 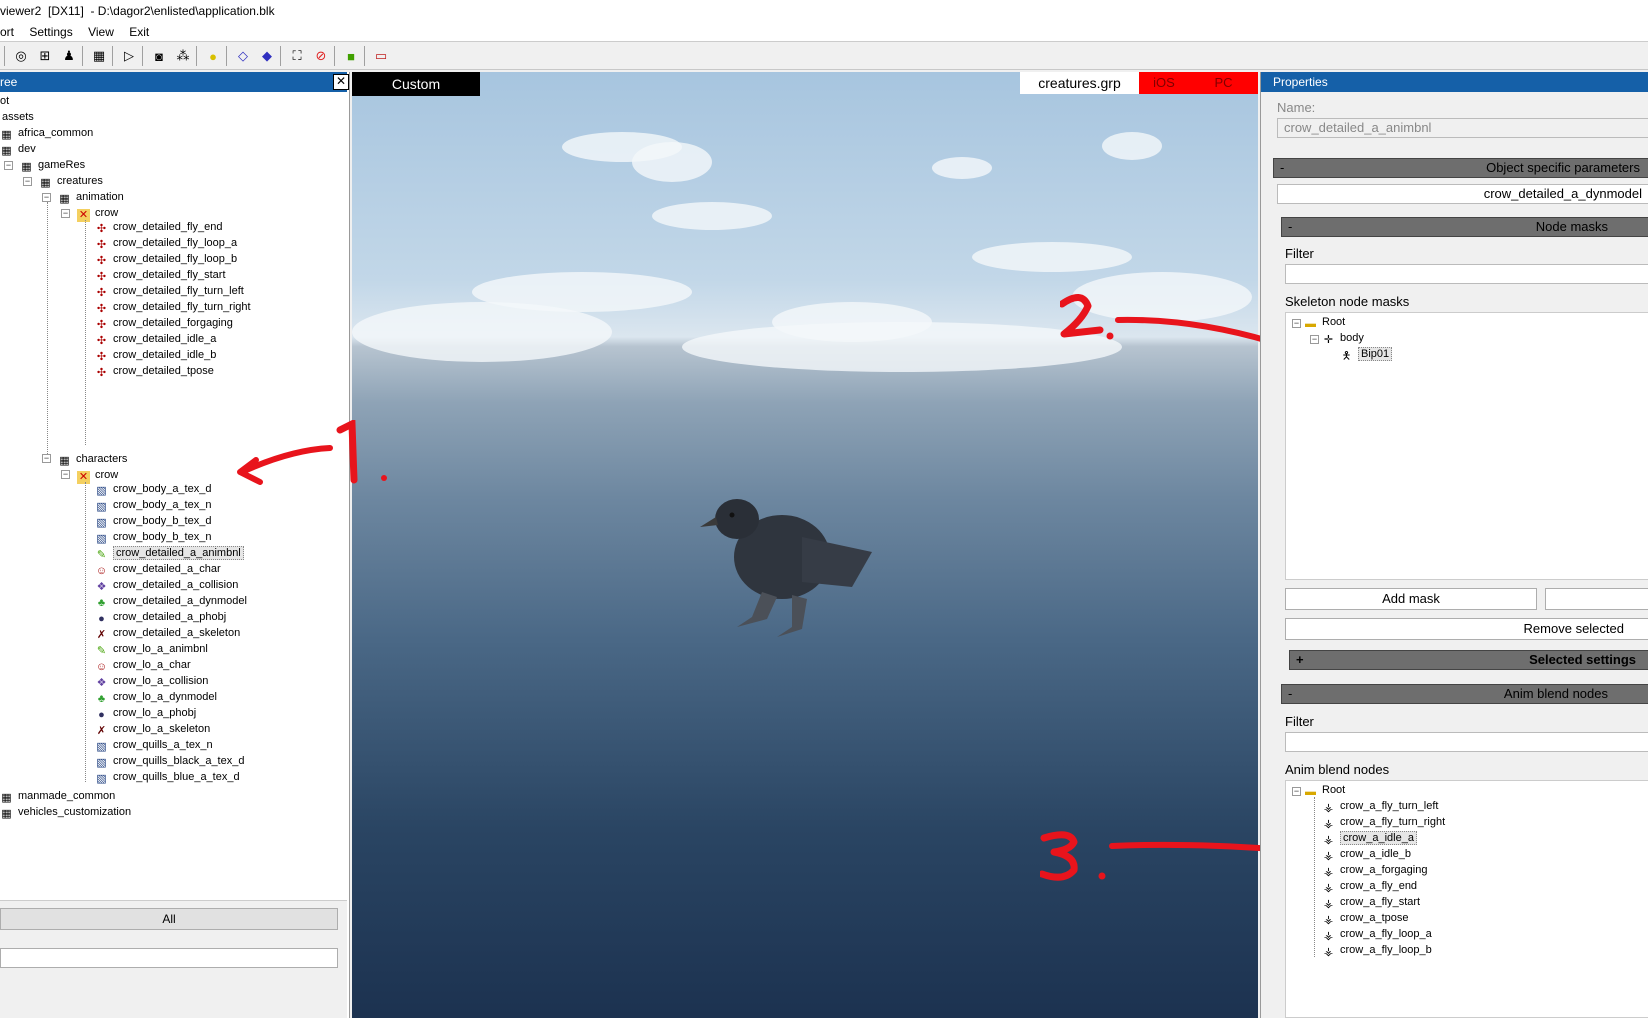 What do you see at coordinates (159, 227) in the screenshot?
I see `tree-item-animation: ✣ crow_detailed_fly_end` at bounding box center [159, 227].